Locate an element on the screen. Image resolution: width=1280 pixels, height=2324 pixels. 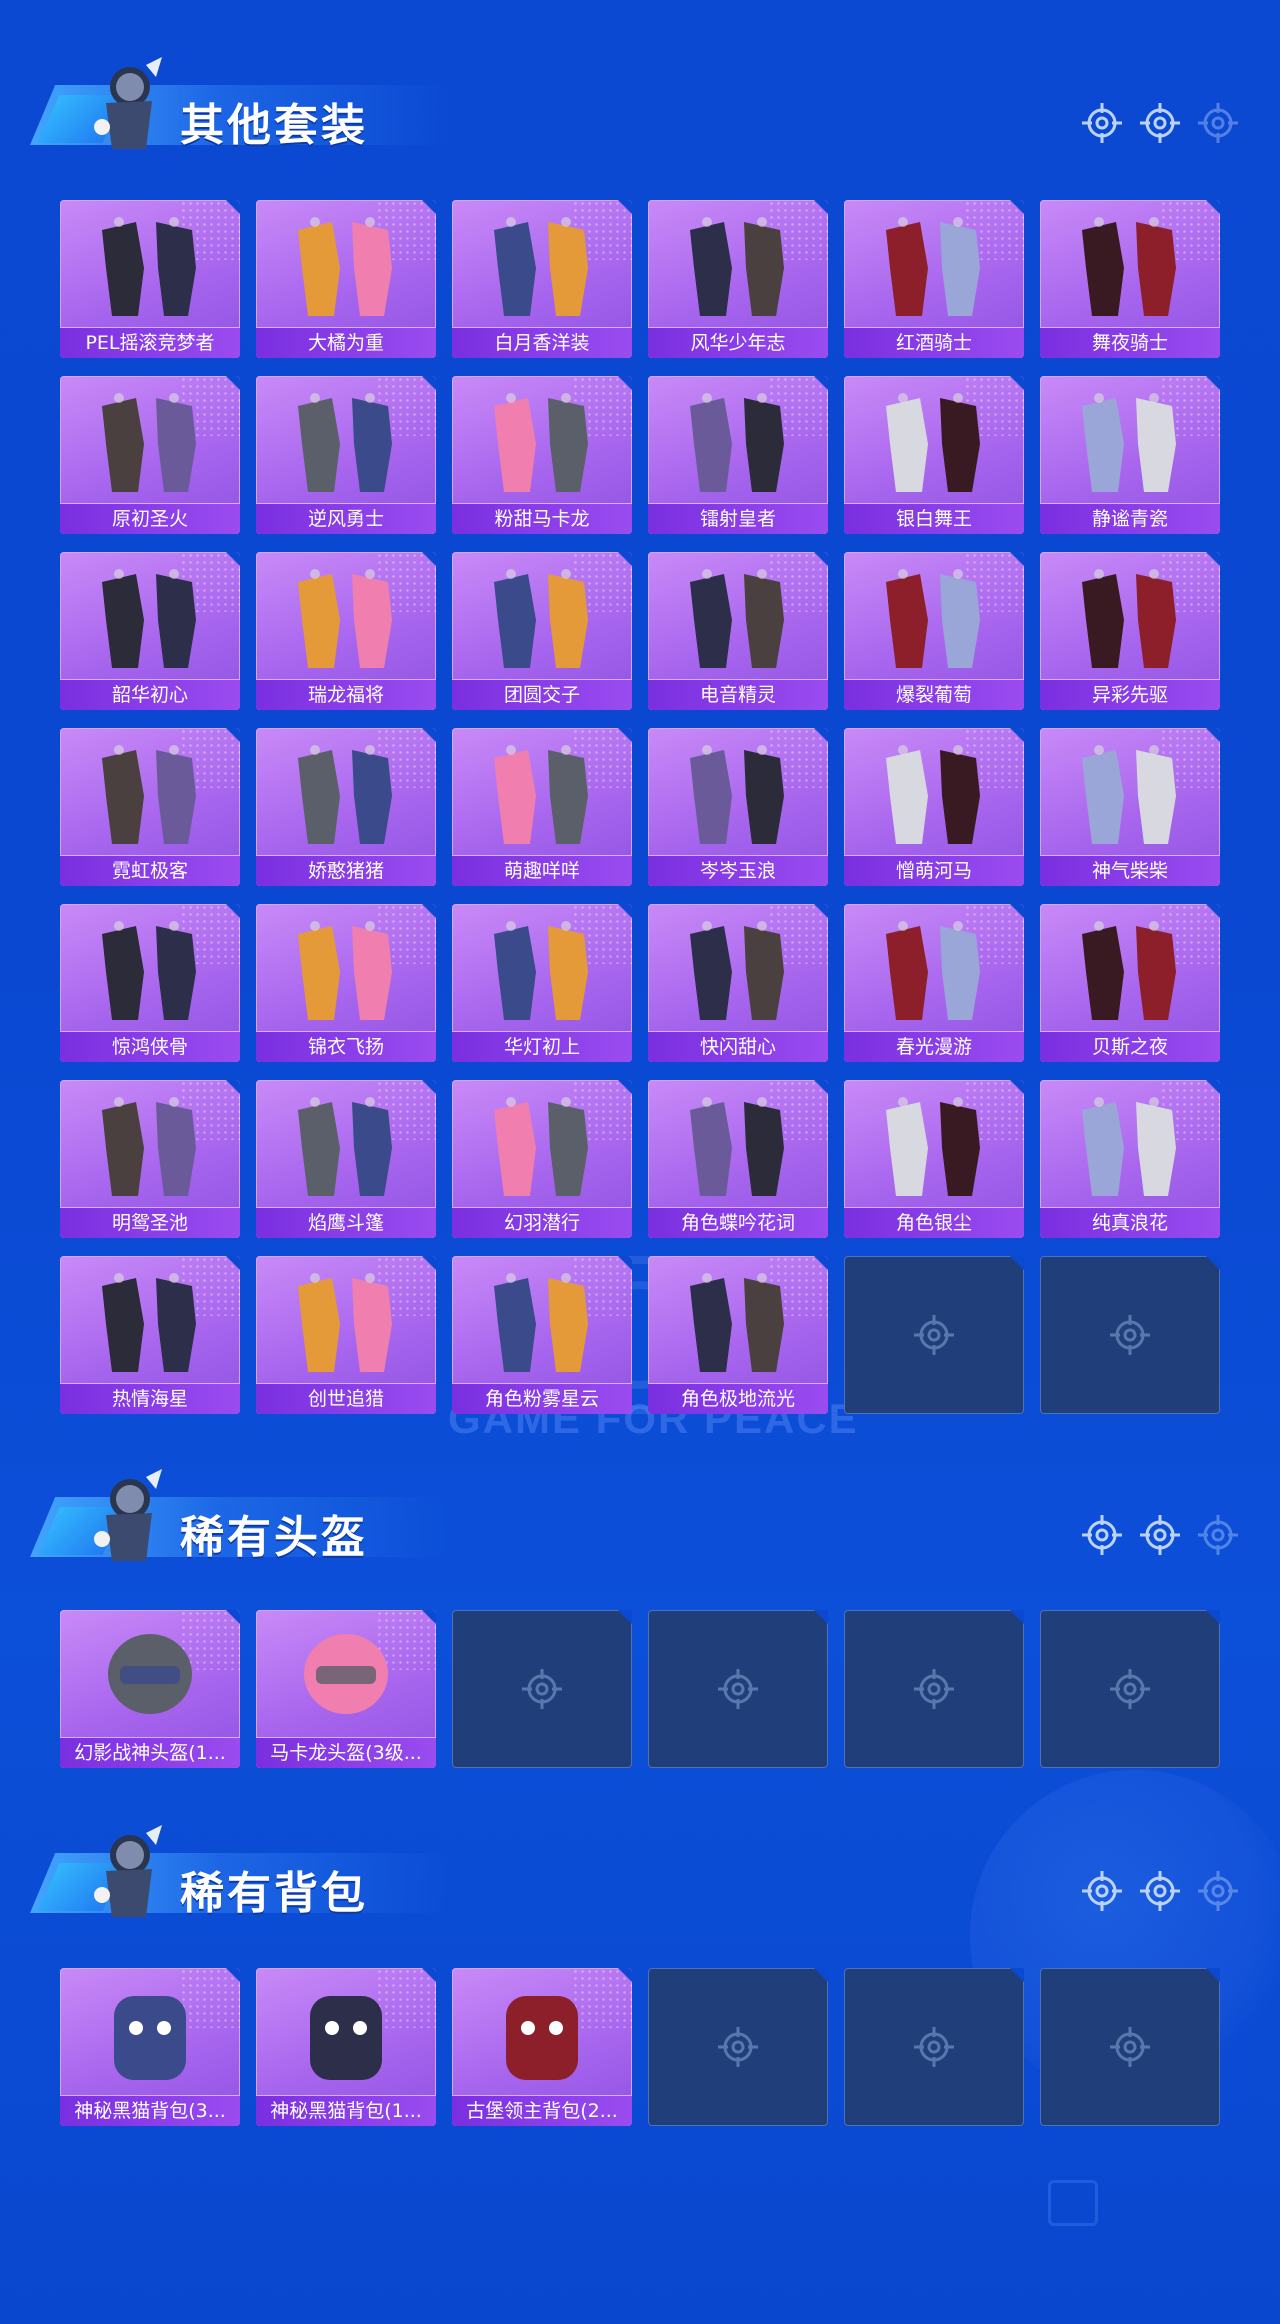
item-card: 神气柴柴 is located at coordinates (1130, 807).